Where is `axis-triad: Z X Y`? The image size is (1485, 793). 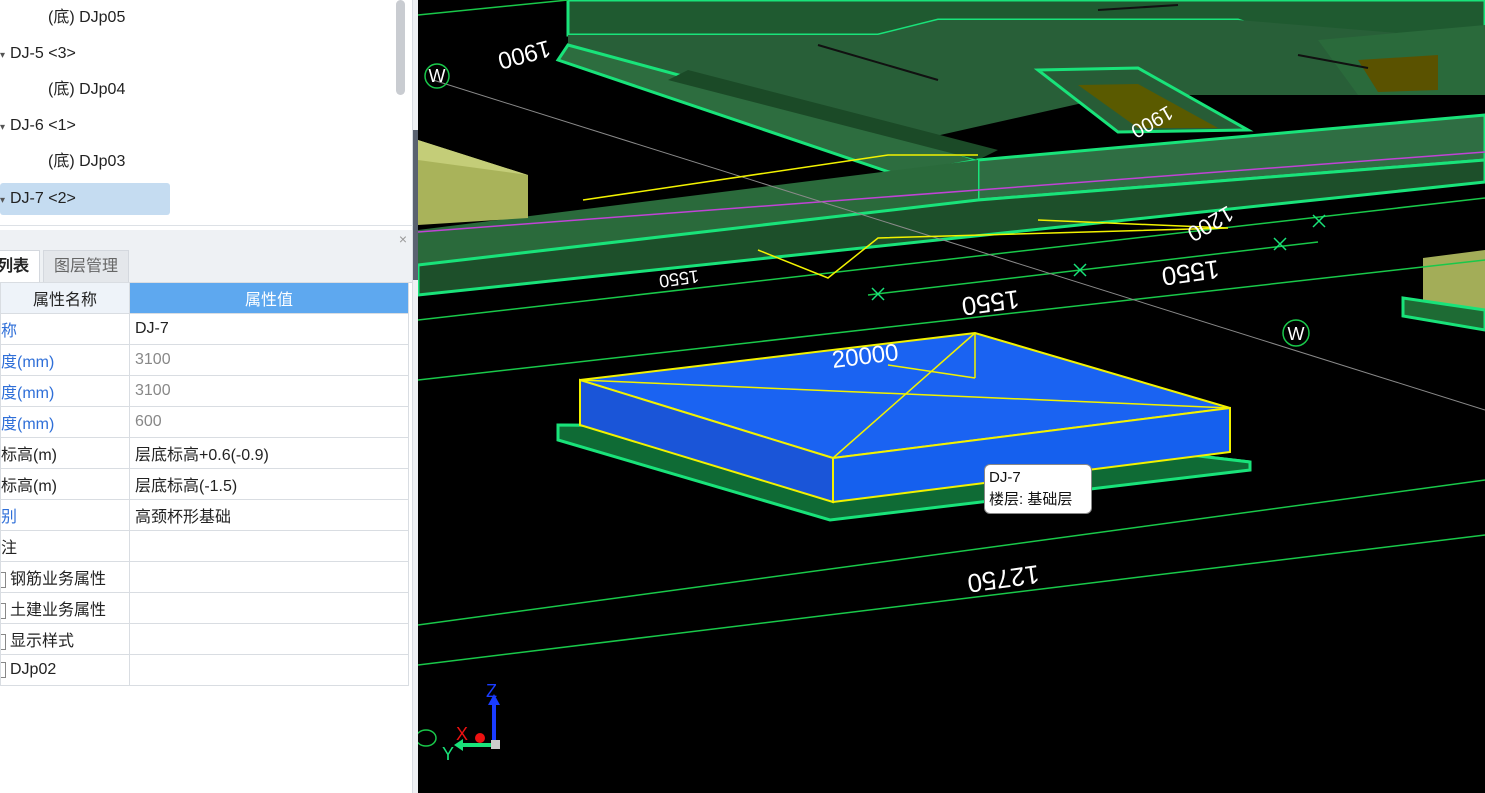
axis-triad: Z X Y is located at coordinates (459, 722).